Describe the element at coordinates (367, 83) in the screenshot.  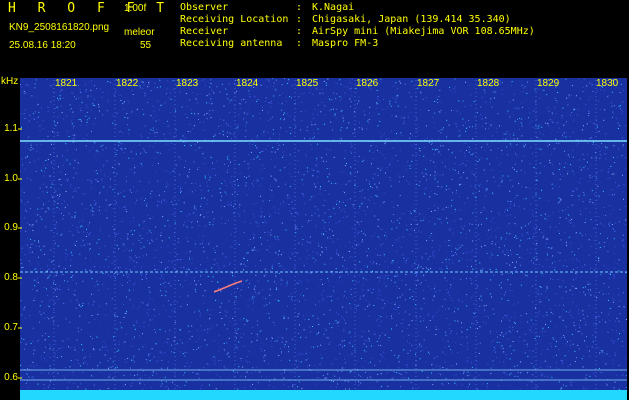
I see `time-tick-label: 1826` at that location.